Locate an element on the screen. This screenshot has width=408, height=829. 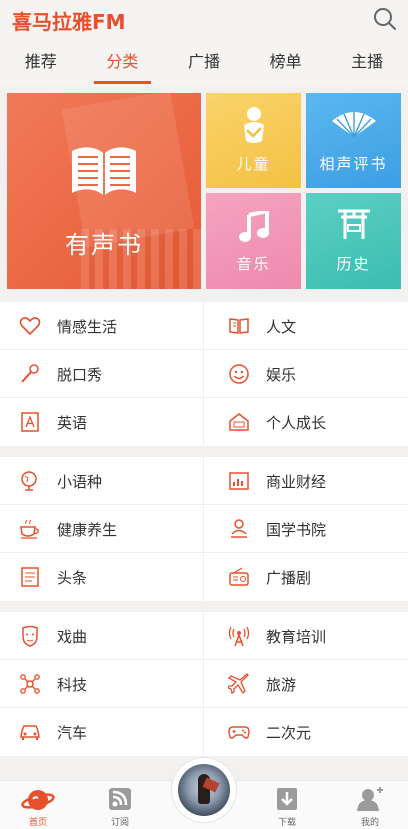
album-cover is located at coordinates (204, 790).